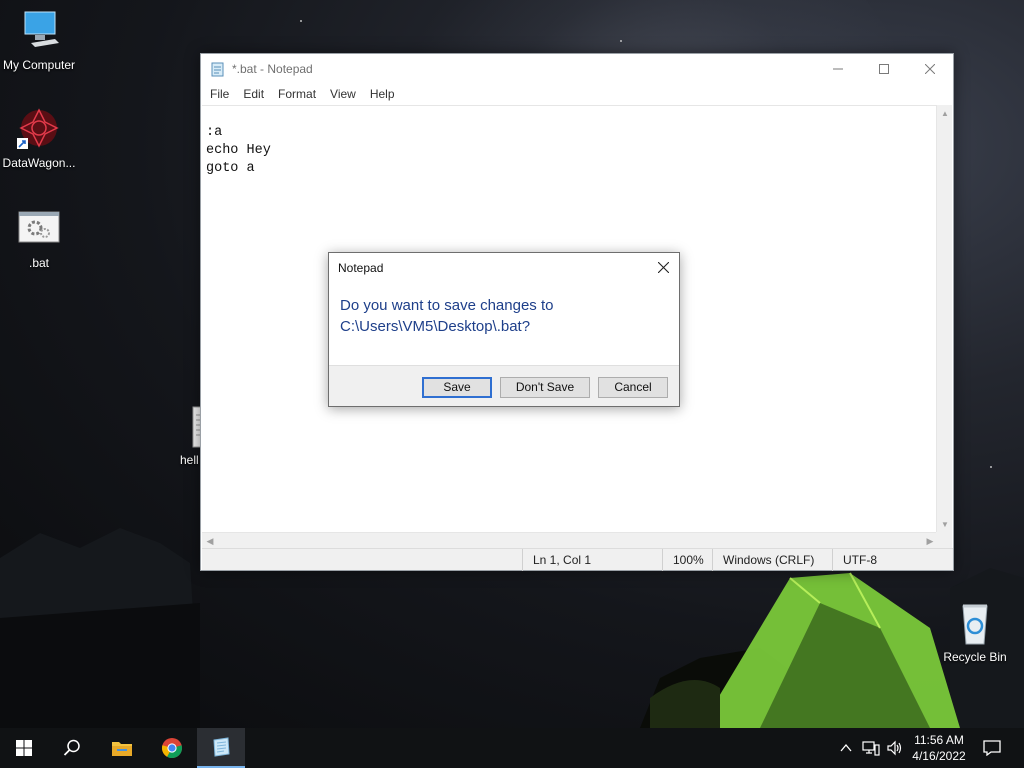 Image resolution: width=1024 pixels, height=768 pixels. I want to click on search-button, so click(72, 748).